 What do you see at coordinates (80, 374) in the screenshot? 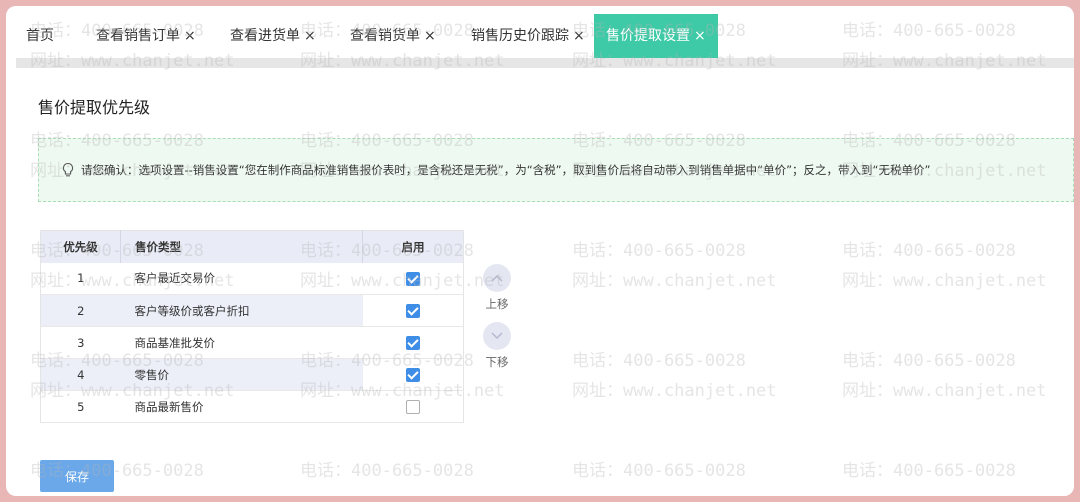
I see `row-priority: 4` at bounding box center [80, 374].